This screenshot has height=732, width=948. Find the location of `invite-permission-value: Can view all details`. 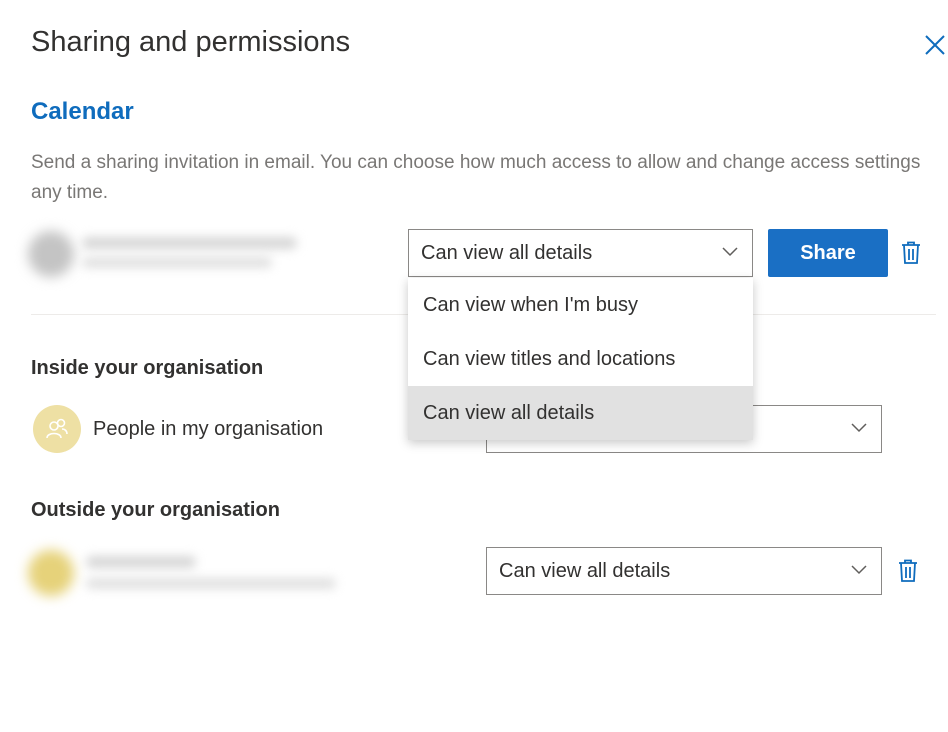

invite-permission-value: Can view all details is located at coordinates (507, 253).